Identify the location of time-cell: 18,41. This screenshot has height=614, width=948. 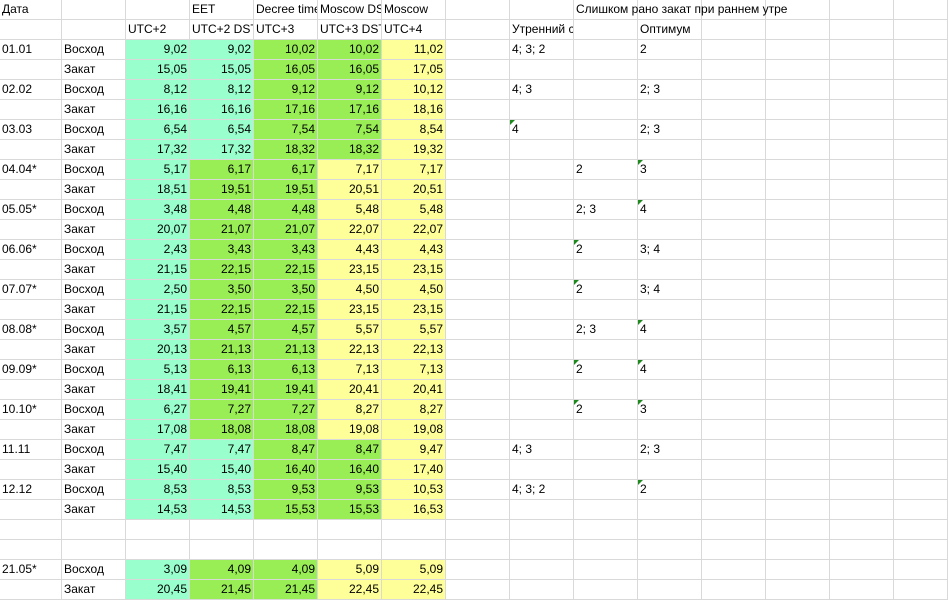
(158, 390).